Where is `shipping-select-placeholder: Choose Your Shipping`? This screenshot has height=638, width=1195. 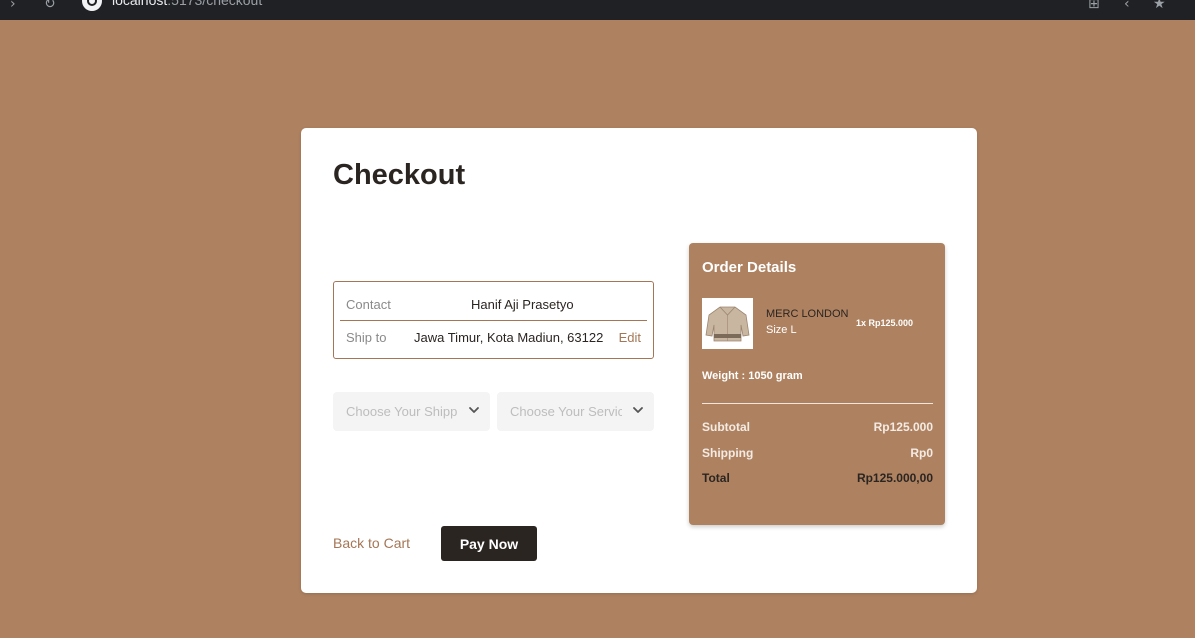
shipping-select-placeholder: Choose Your Shipping is located at coordinates (402, 411).